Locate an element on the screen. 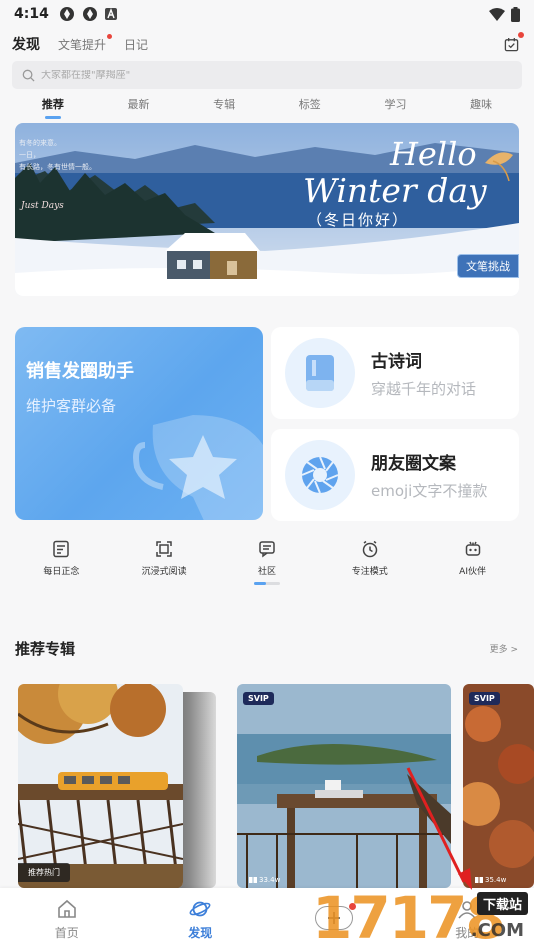 This screenshot has height=950, width=534. view-count-value: 35.4w is located at coordinates (496, 880).